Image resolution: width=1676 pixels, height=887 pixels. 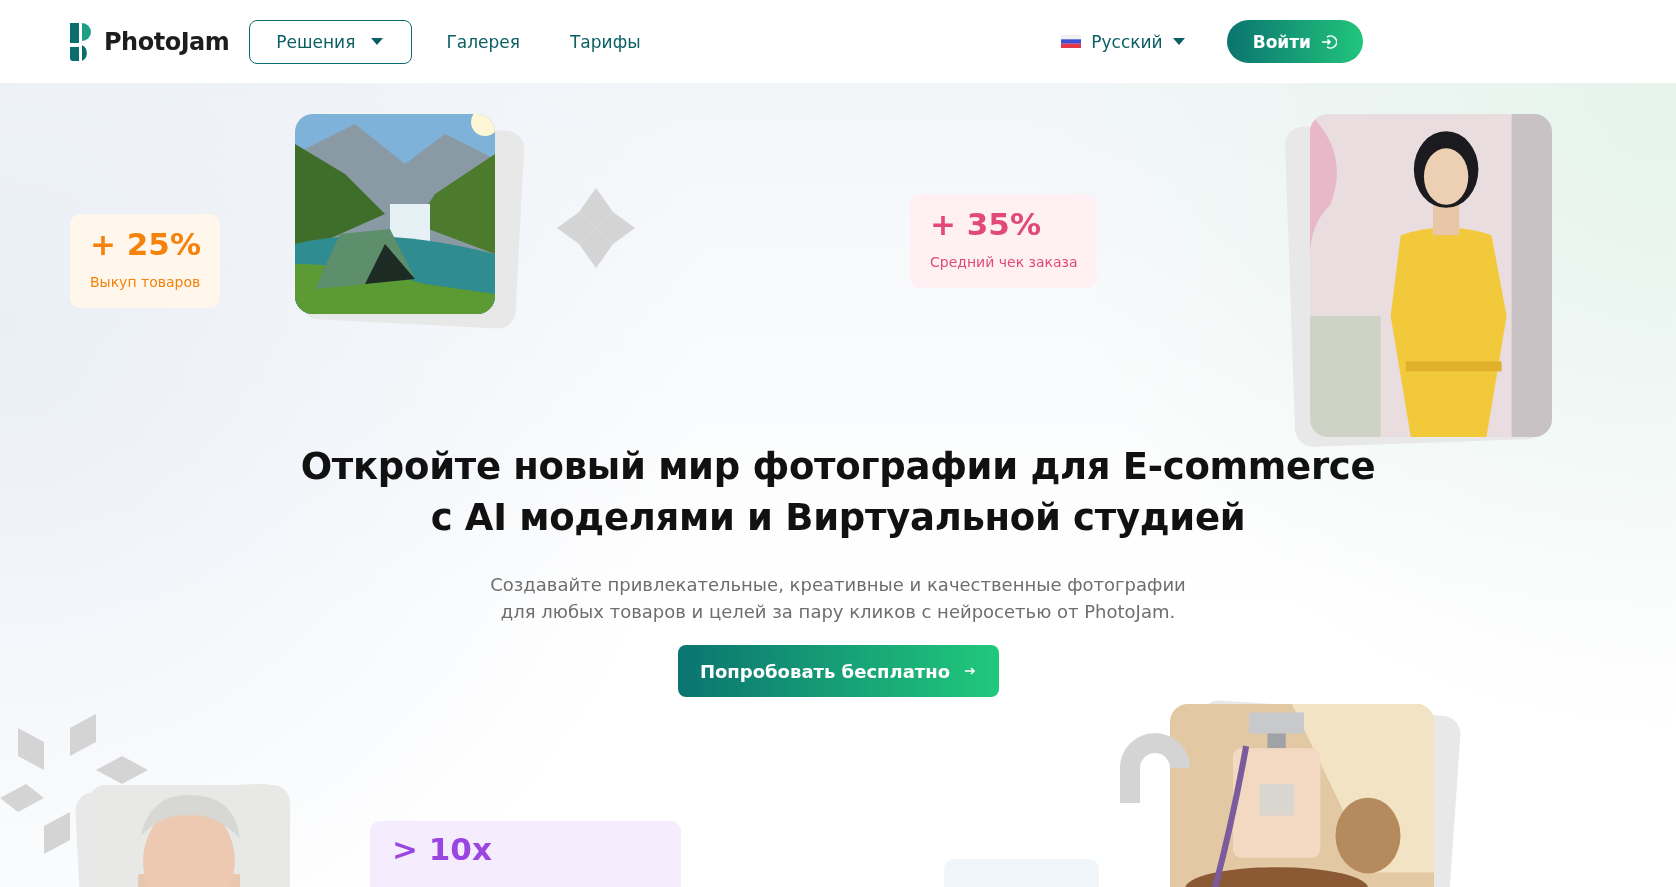 I want to click on try-free-button: Попробовать бесплатно, so click(x=838, y=671).